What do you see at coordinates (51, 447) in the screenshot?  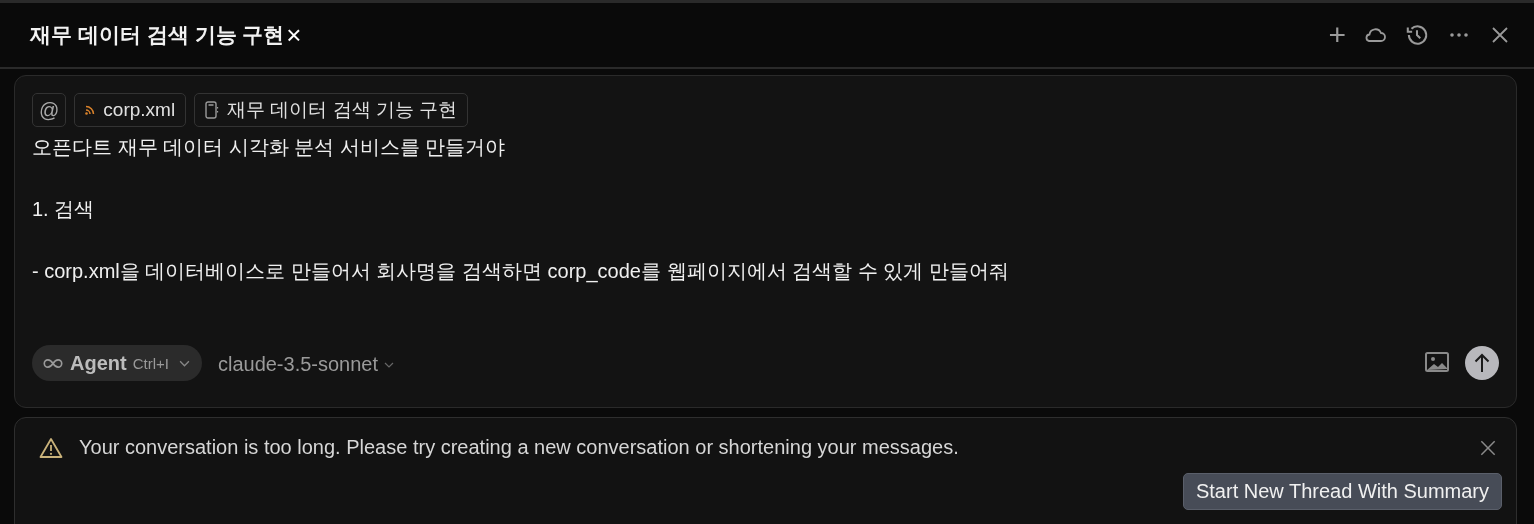 I see `warning-icon` at bounding box center [51, 447].